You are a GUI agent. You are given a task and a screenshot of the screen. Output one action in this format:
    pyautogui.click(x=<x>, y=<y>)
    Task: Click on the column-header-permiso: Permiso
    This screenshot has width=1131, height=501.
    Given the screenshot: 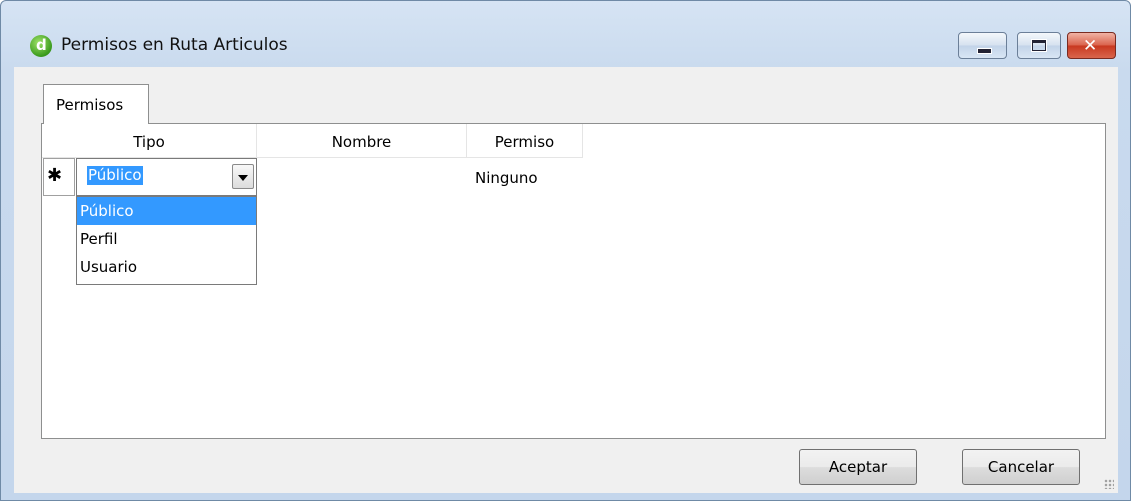 What is the action you would take?
    pyautogui.click(x=525, y=141)
    